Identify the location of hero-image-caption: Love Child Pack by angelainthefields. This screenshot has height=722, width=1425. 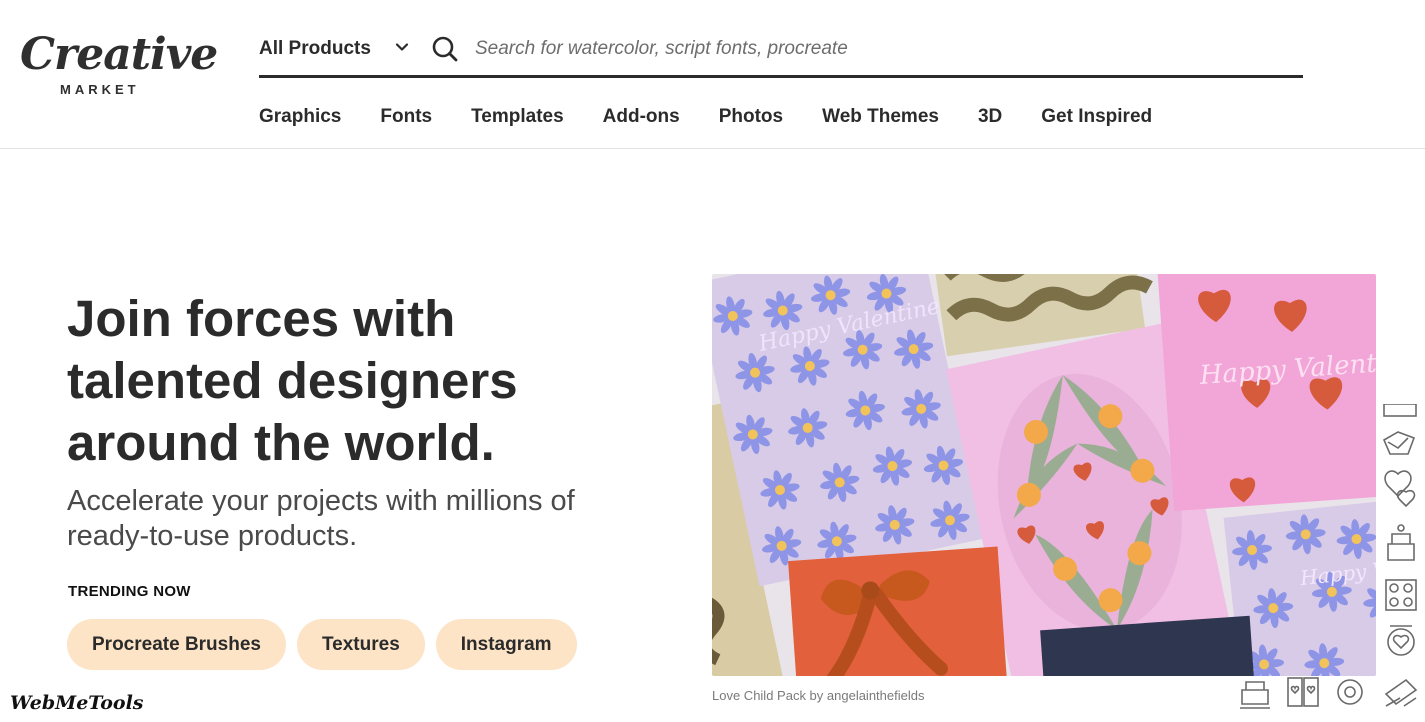
(818, 695).